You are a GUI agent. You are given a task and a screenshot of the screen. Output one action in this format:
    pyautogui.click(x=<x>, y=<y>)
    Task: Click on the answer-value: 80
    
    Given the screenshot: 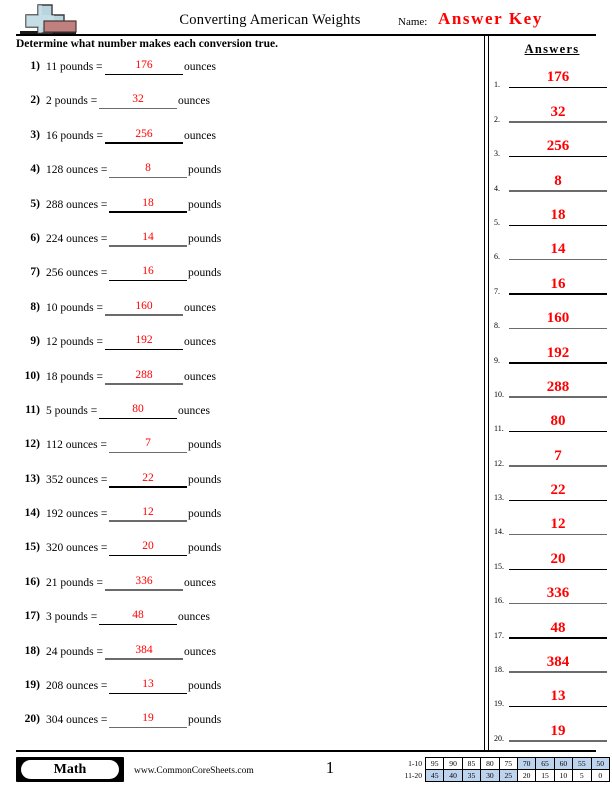 What is the action you would take?
    pyautogui.click(x=138, y=408)
    